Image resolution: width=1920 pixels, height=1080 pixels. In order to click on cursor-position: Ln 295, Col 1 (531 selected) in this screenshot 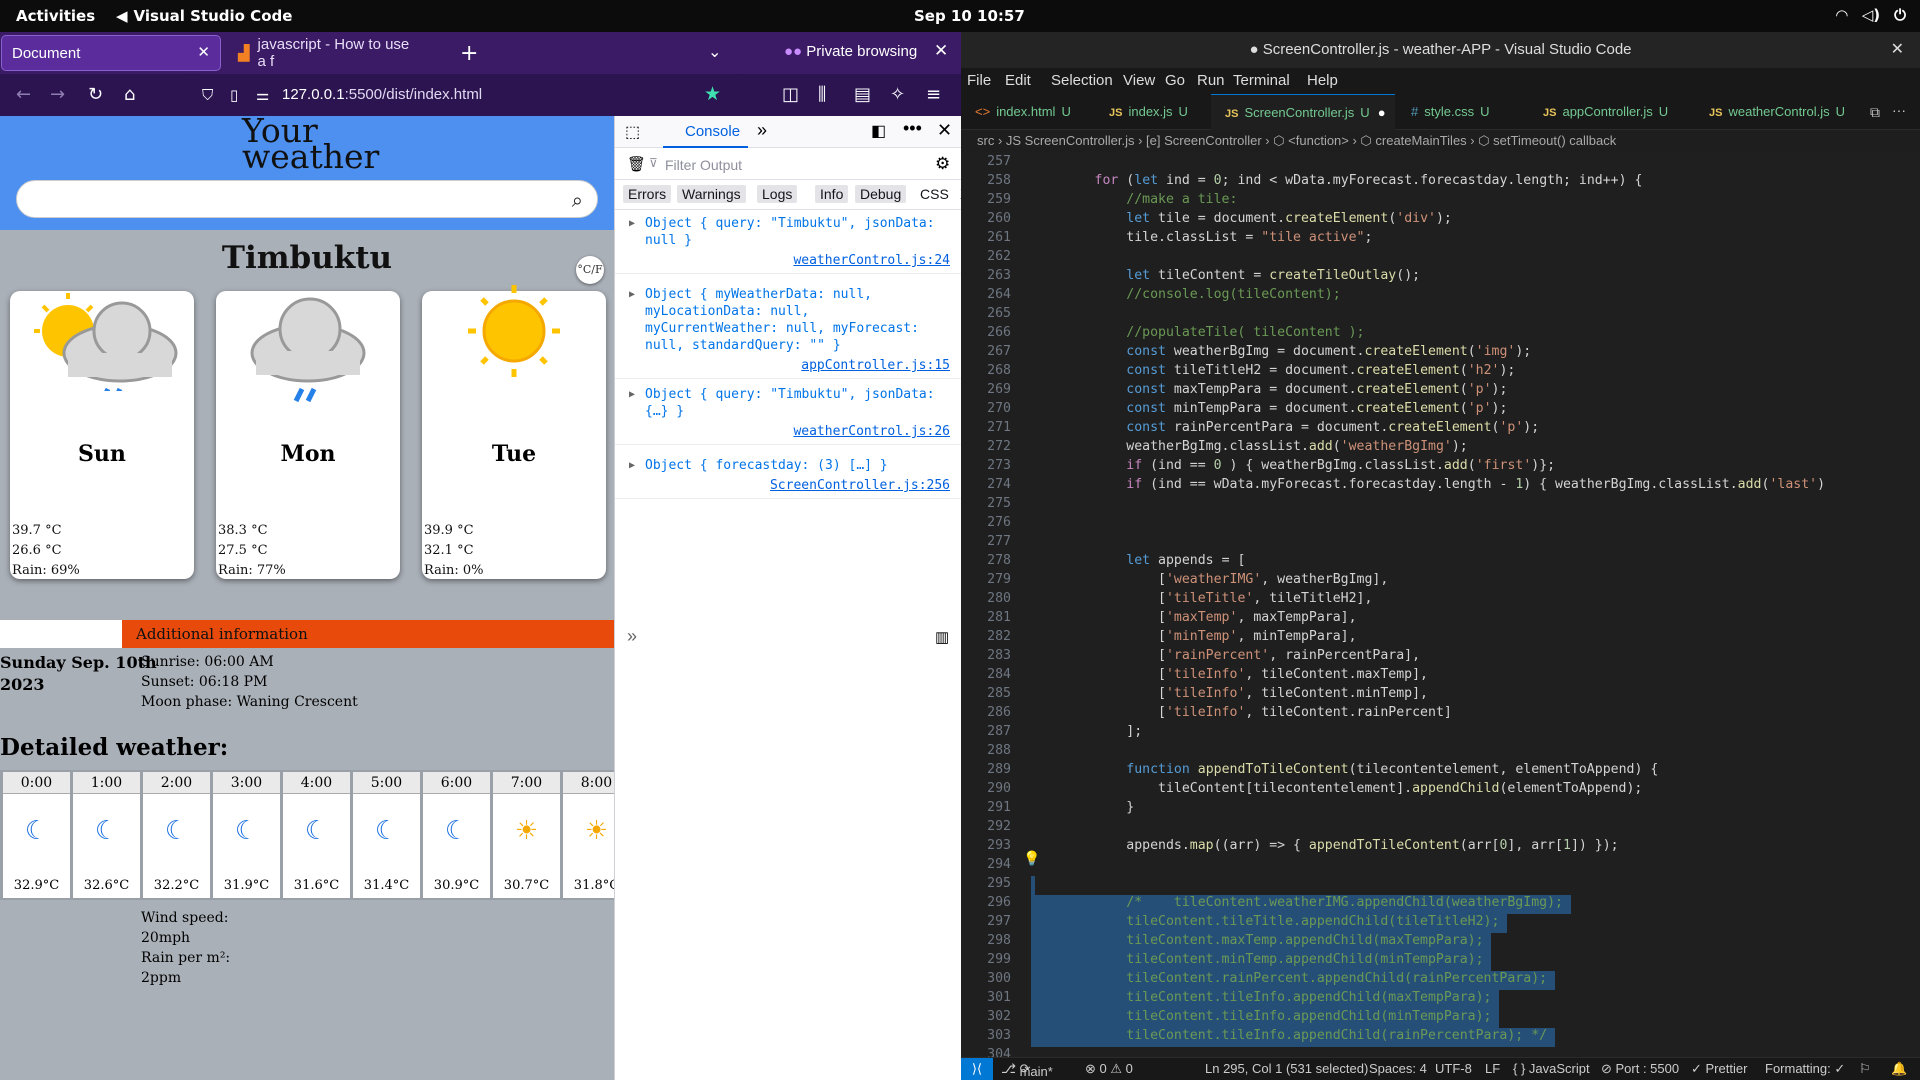, I will do `click(1286, 1068)`.